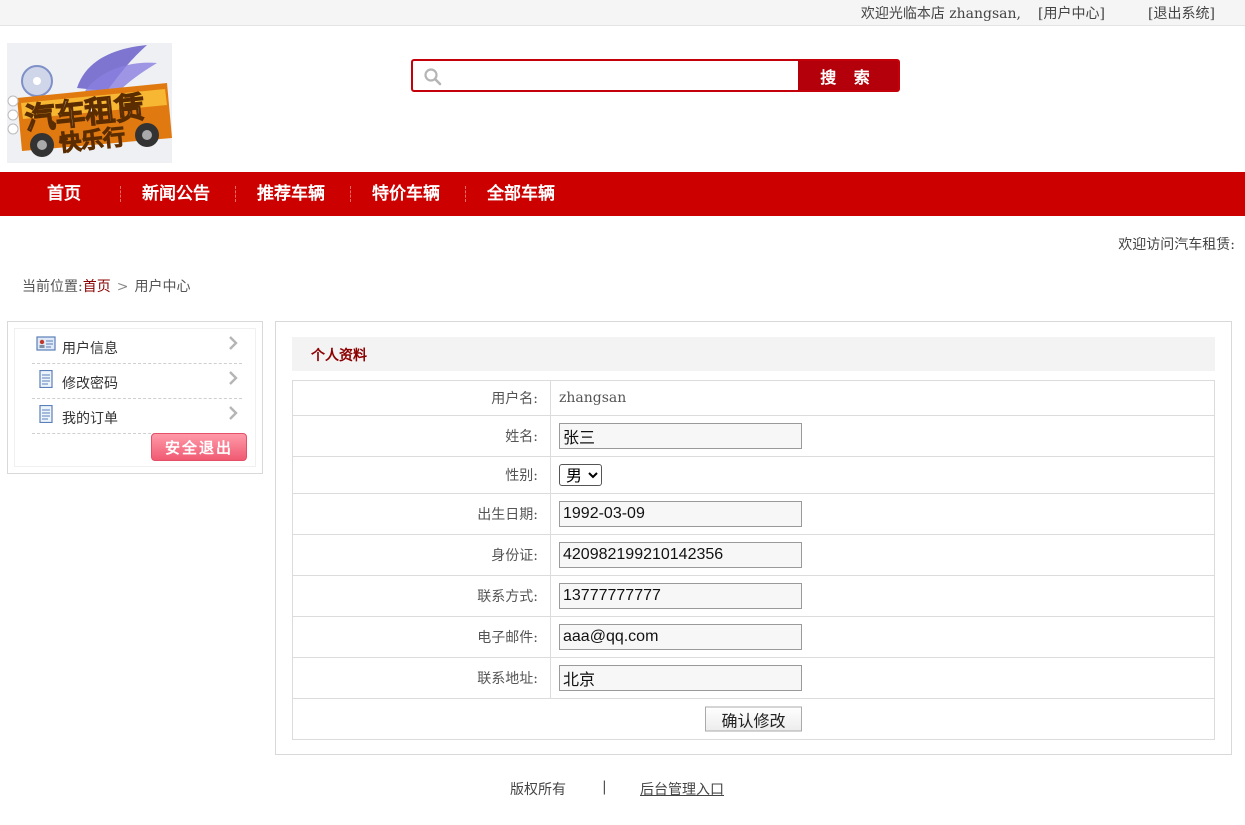 The image size is (1245, 825). I want to click on site-logo: 汽车租赁 快乐行, so click(89, 103).